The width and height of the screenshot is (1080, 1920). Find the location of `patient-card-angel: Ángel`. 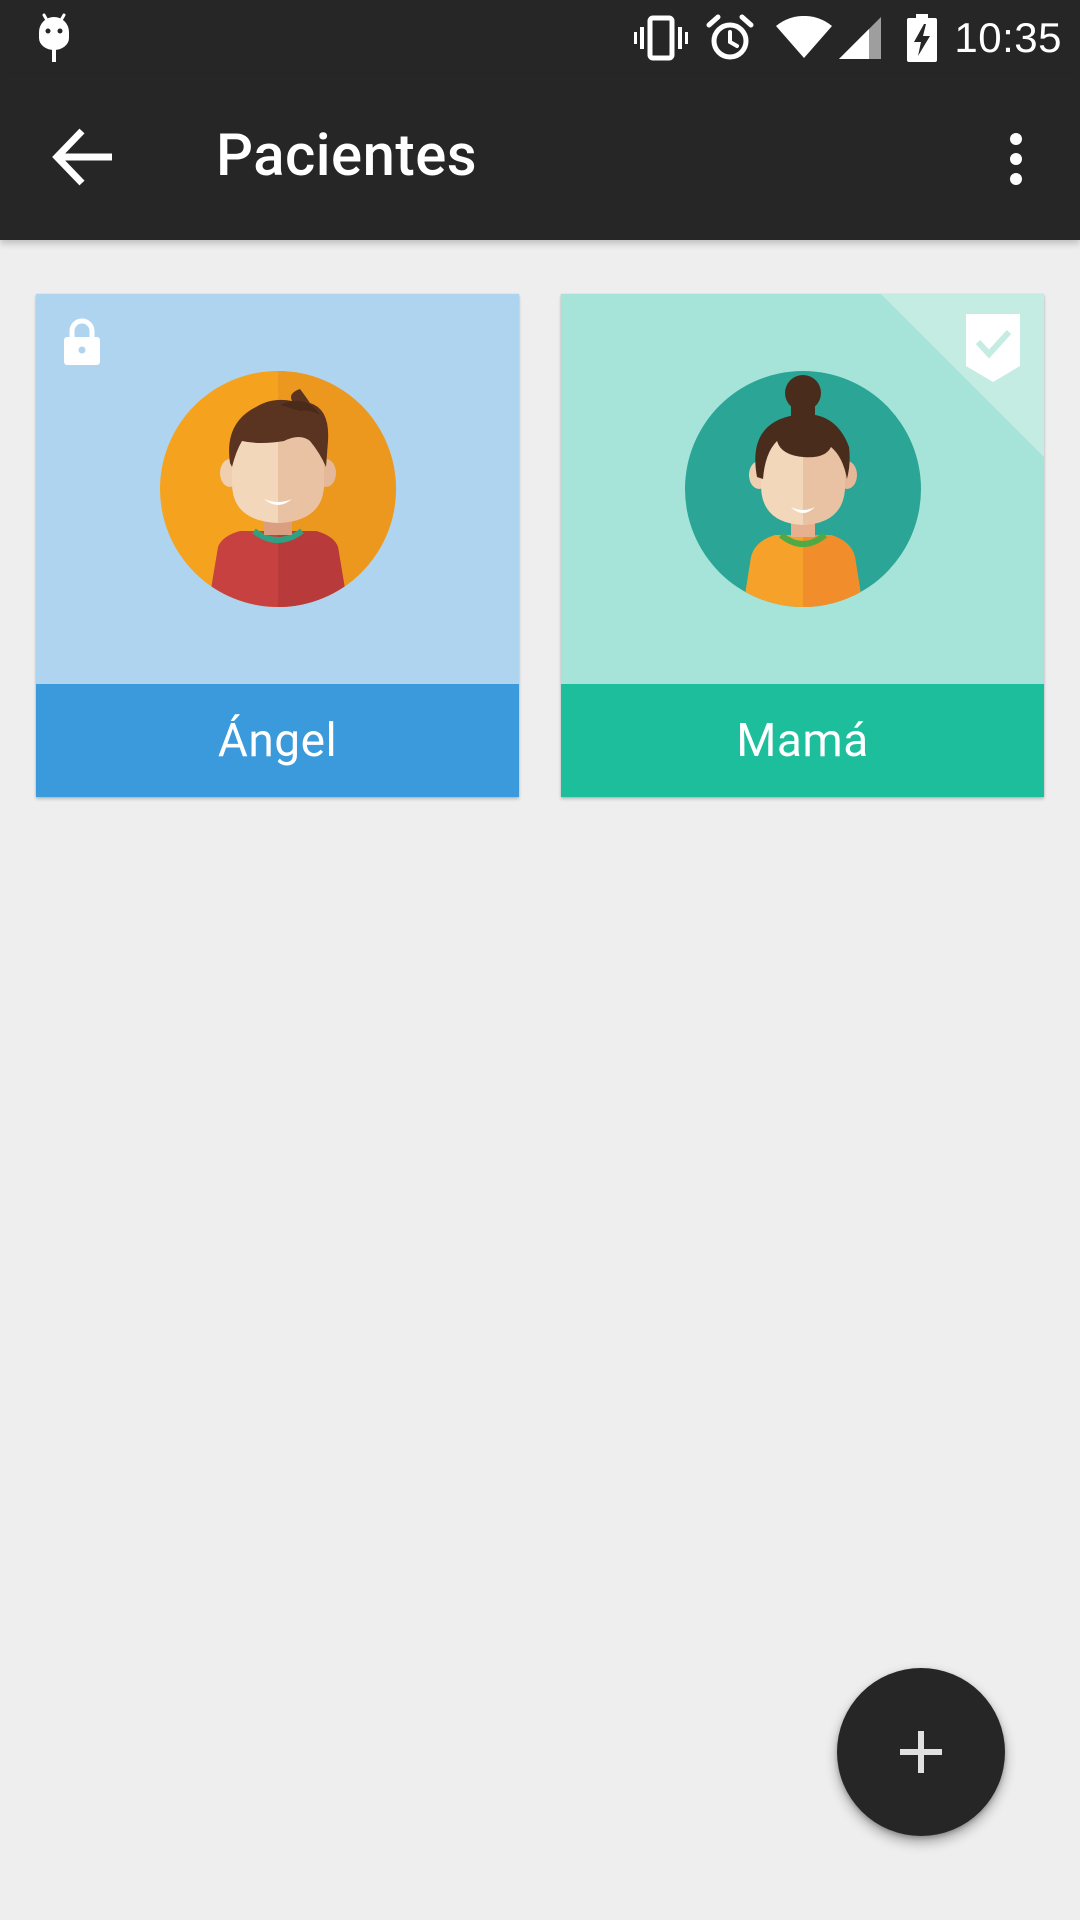

patient-card-angel: Ángel is located at coordinates (277, 545).